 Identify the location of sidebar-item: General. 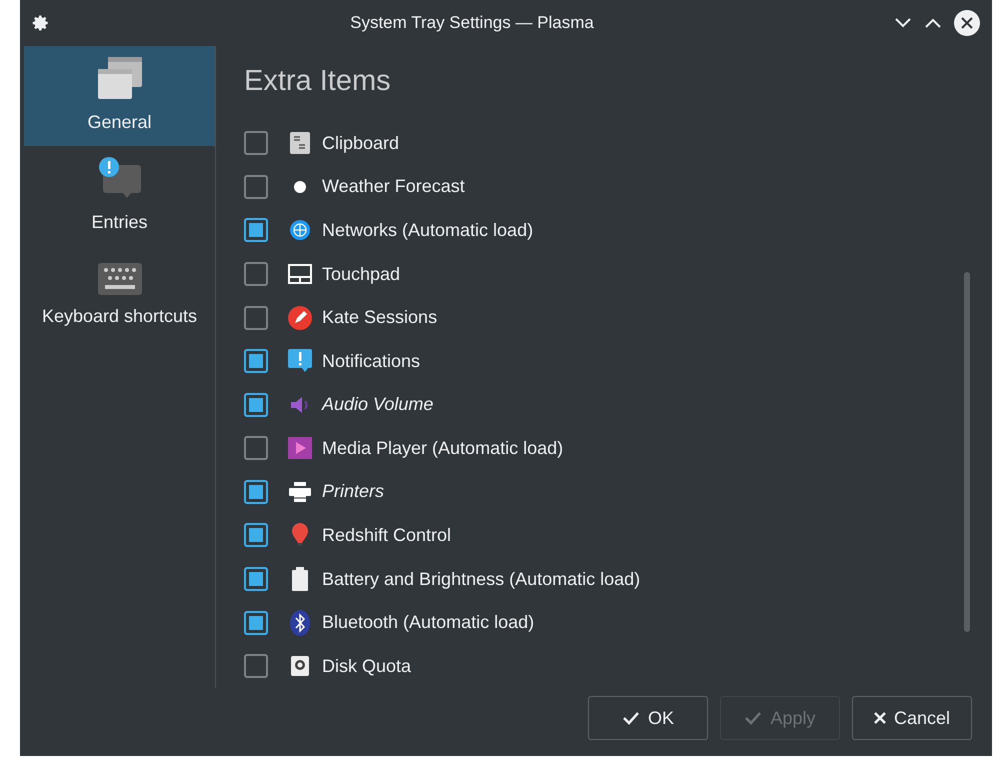
(119, 96).